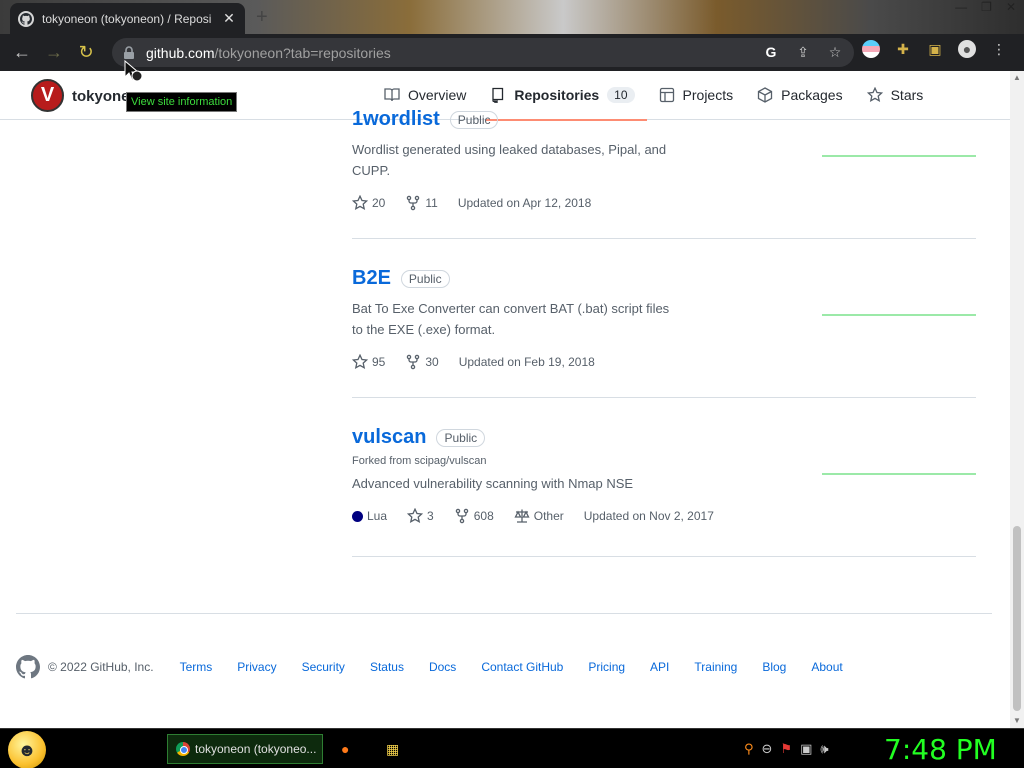 The height and width of the screenshot is (768, 1024). I want to click on forward-arrow-icon: →, so click(54, 53).